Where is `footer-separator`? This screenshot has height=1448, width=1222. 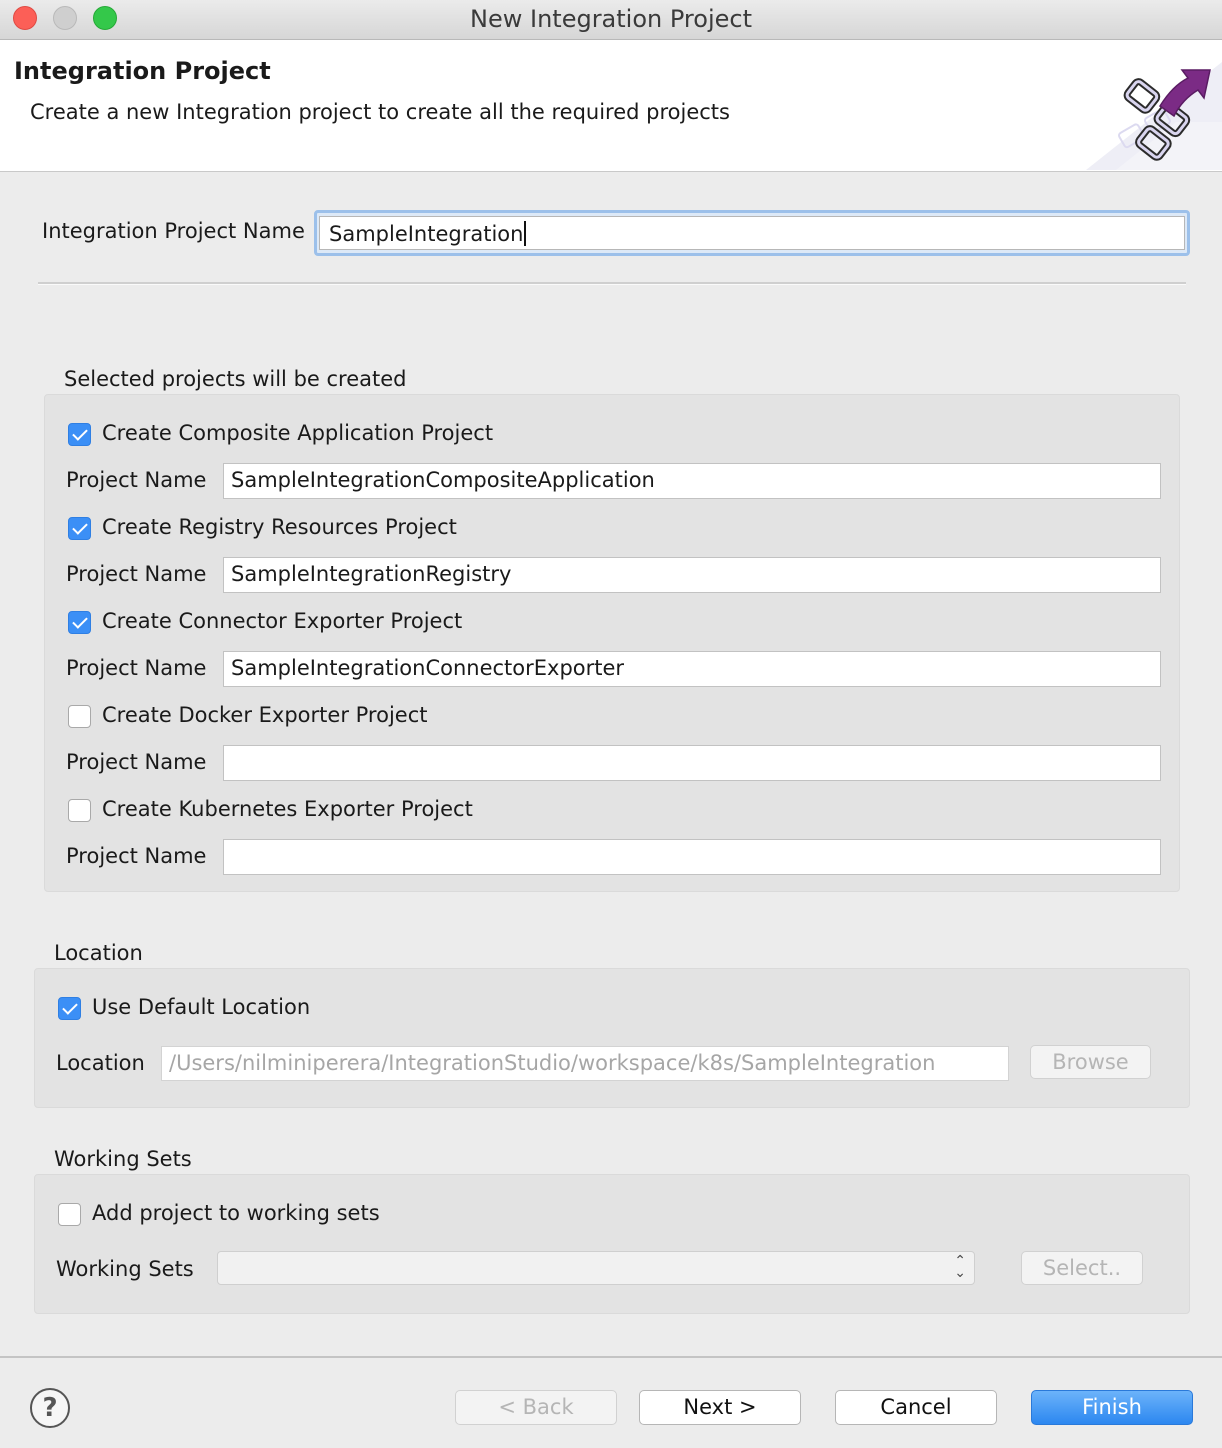 footer-separator is located at coordinates (611, 1357).